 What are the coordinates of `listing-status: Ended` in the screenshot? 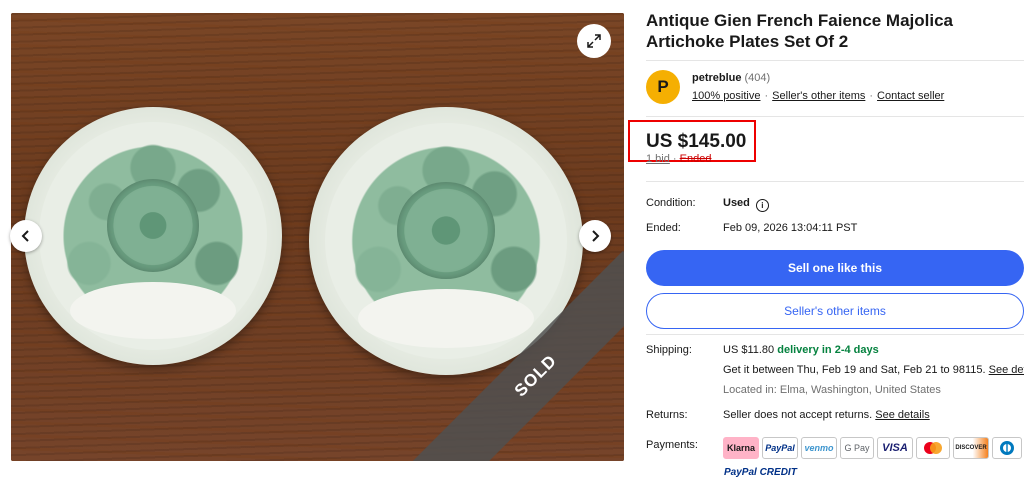 It's located at (695, 159).